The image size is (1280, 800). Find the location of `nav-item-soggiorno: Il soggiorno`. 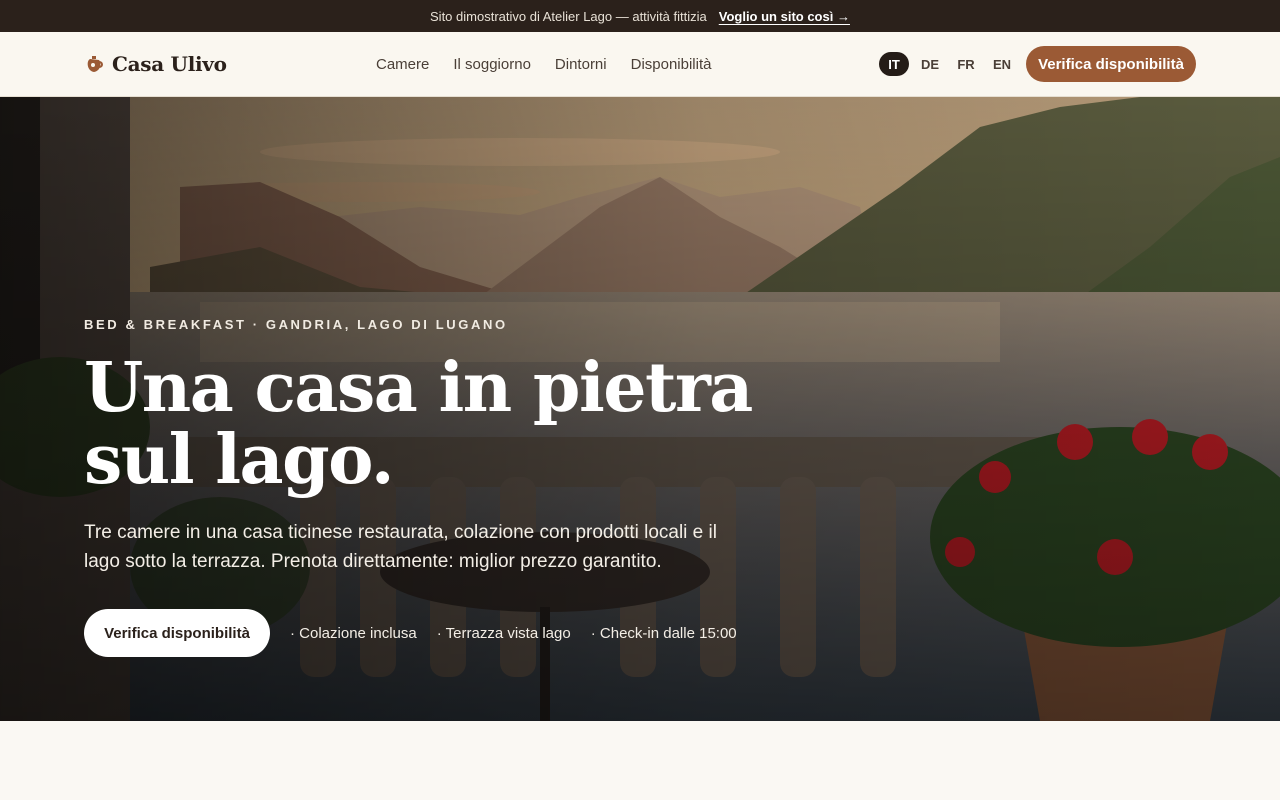

nav-item-soggiorno: Il soggiorno is located at coordinates (492, 64).